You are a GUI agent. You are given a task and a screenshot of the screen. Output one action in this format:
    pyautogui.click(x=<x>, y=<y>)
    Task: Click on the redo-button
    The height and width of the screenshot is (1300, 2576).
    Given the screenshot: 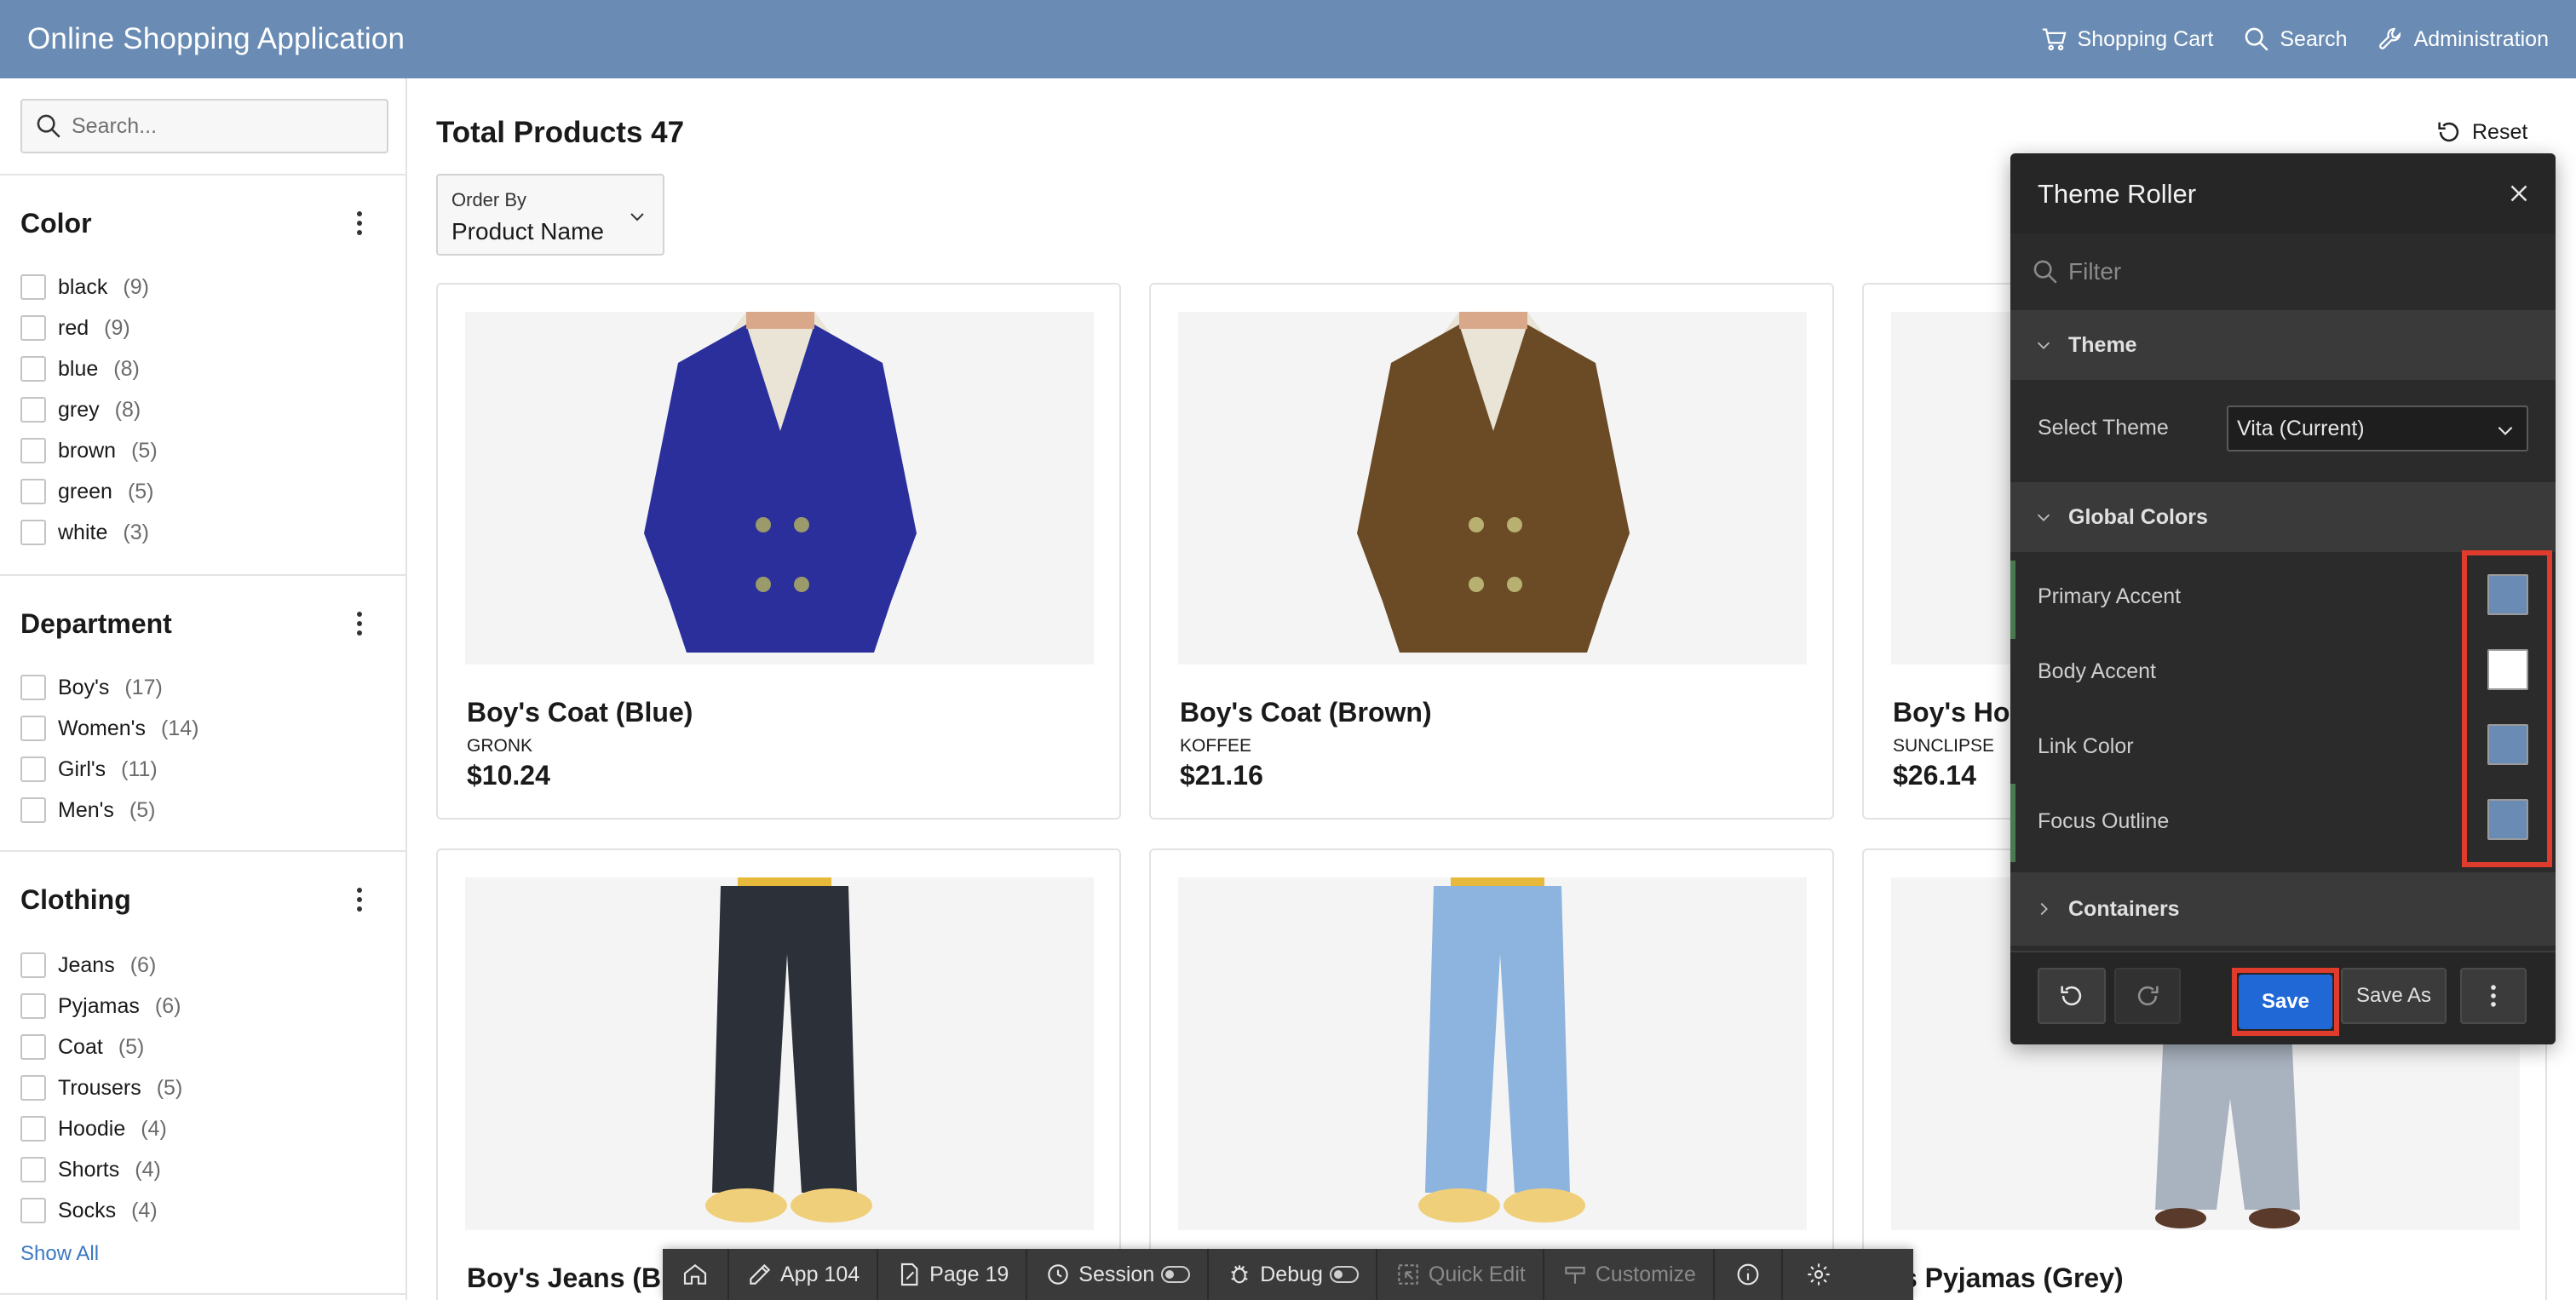 What is the action you would take?
    pyautogui.click(x=2148, y=996)
    